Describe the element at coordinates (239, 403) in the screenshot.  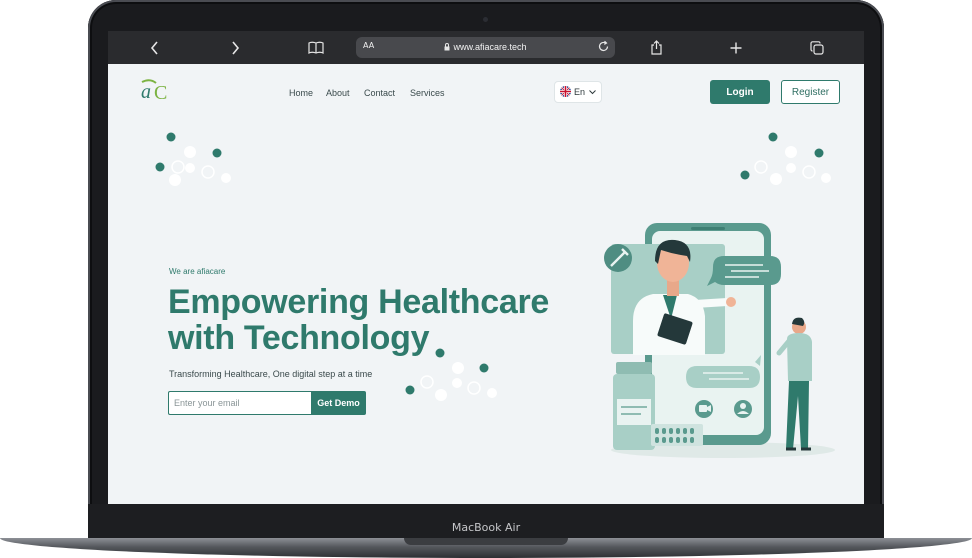
I see `email-input` at that location.